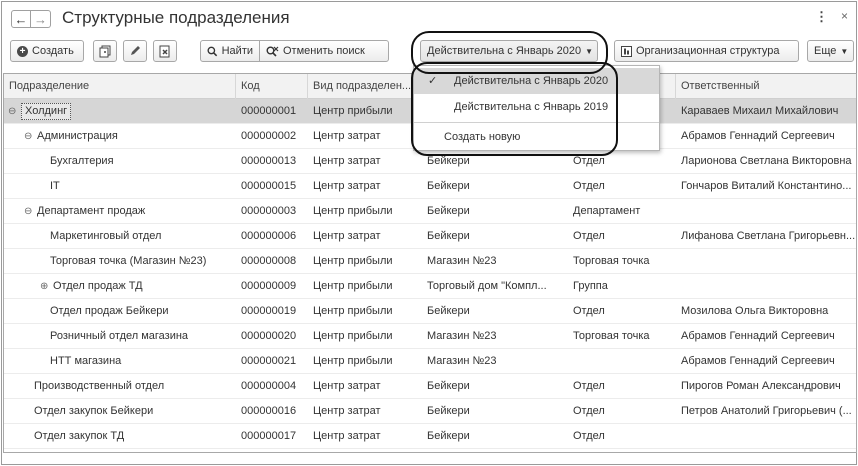 Image resolution: width=858 pixels, height=466 pixels. I want to click on title-bar: ← → Структурные подразделения ⋮ ×, so click(429, 17).